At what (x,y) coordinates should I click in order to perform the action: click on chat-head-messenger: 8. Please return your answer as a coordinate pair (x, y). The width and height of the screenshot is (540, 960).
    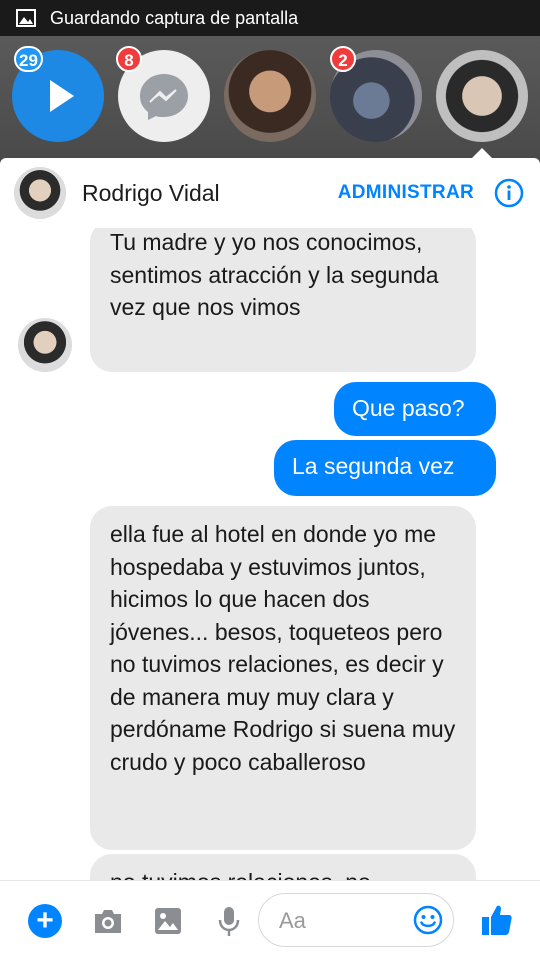
    Looking at the image, I should click on (163, 94).